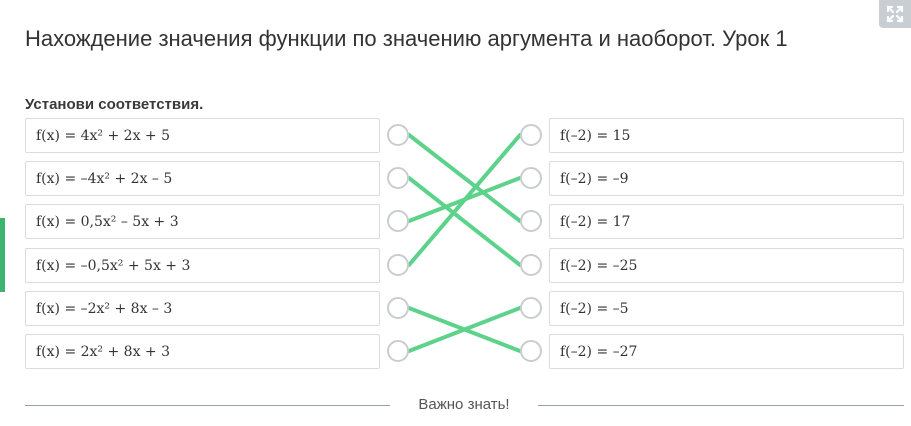 The height and width of the screenshot is (426, 911). I want to click on footer-divider-left, so click(207, 405).